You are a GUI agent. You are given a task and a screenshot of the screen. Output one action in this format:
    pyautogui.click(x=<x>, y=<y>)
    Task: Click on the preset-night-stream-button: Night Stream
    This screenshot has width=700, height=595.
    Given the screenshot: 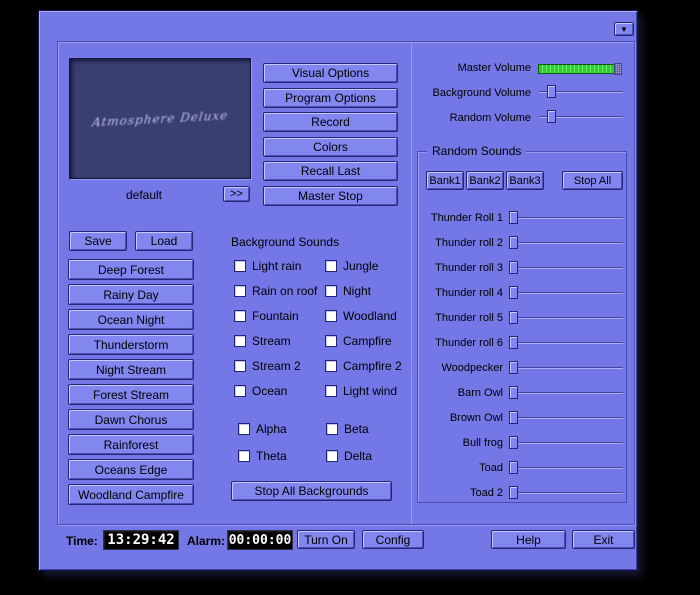 What is the action you would take?
    pyautogui.click(x=131, y=369)
    